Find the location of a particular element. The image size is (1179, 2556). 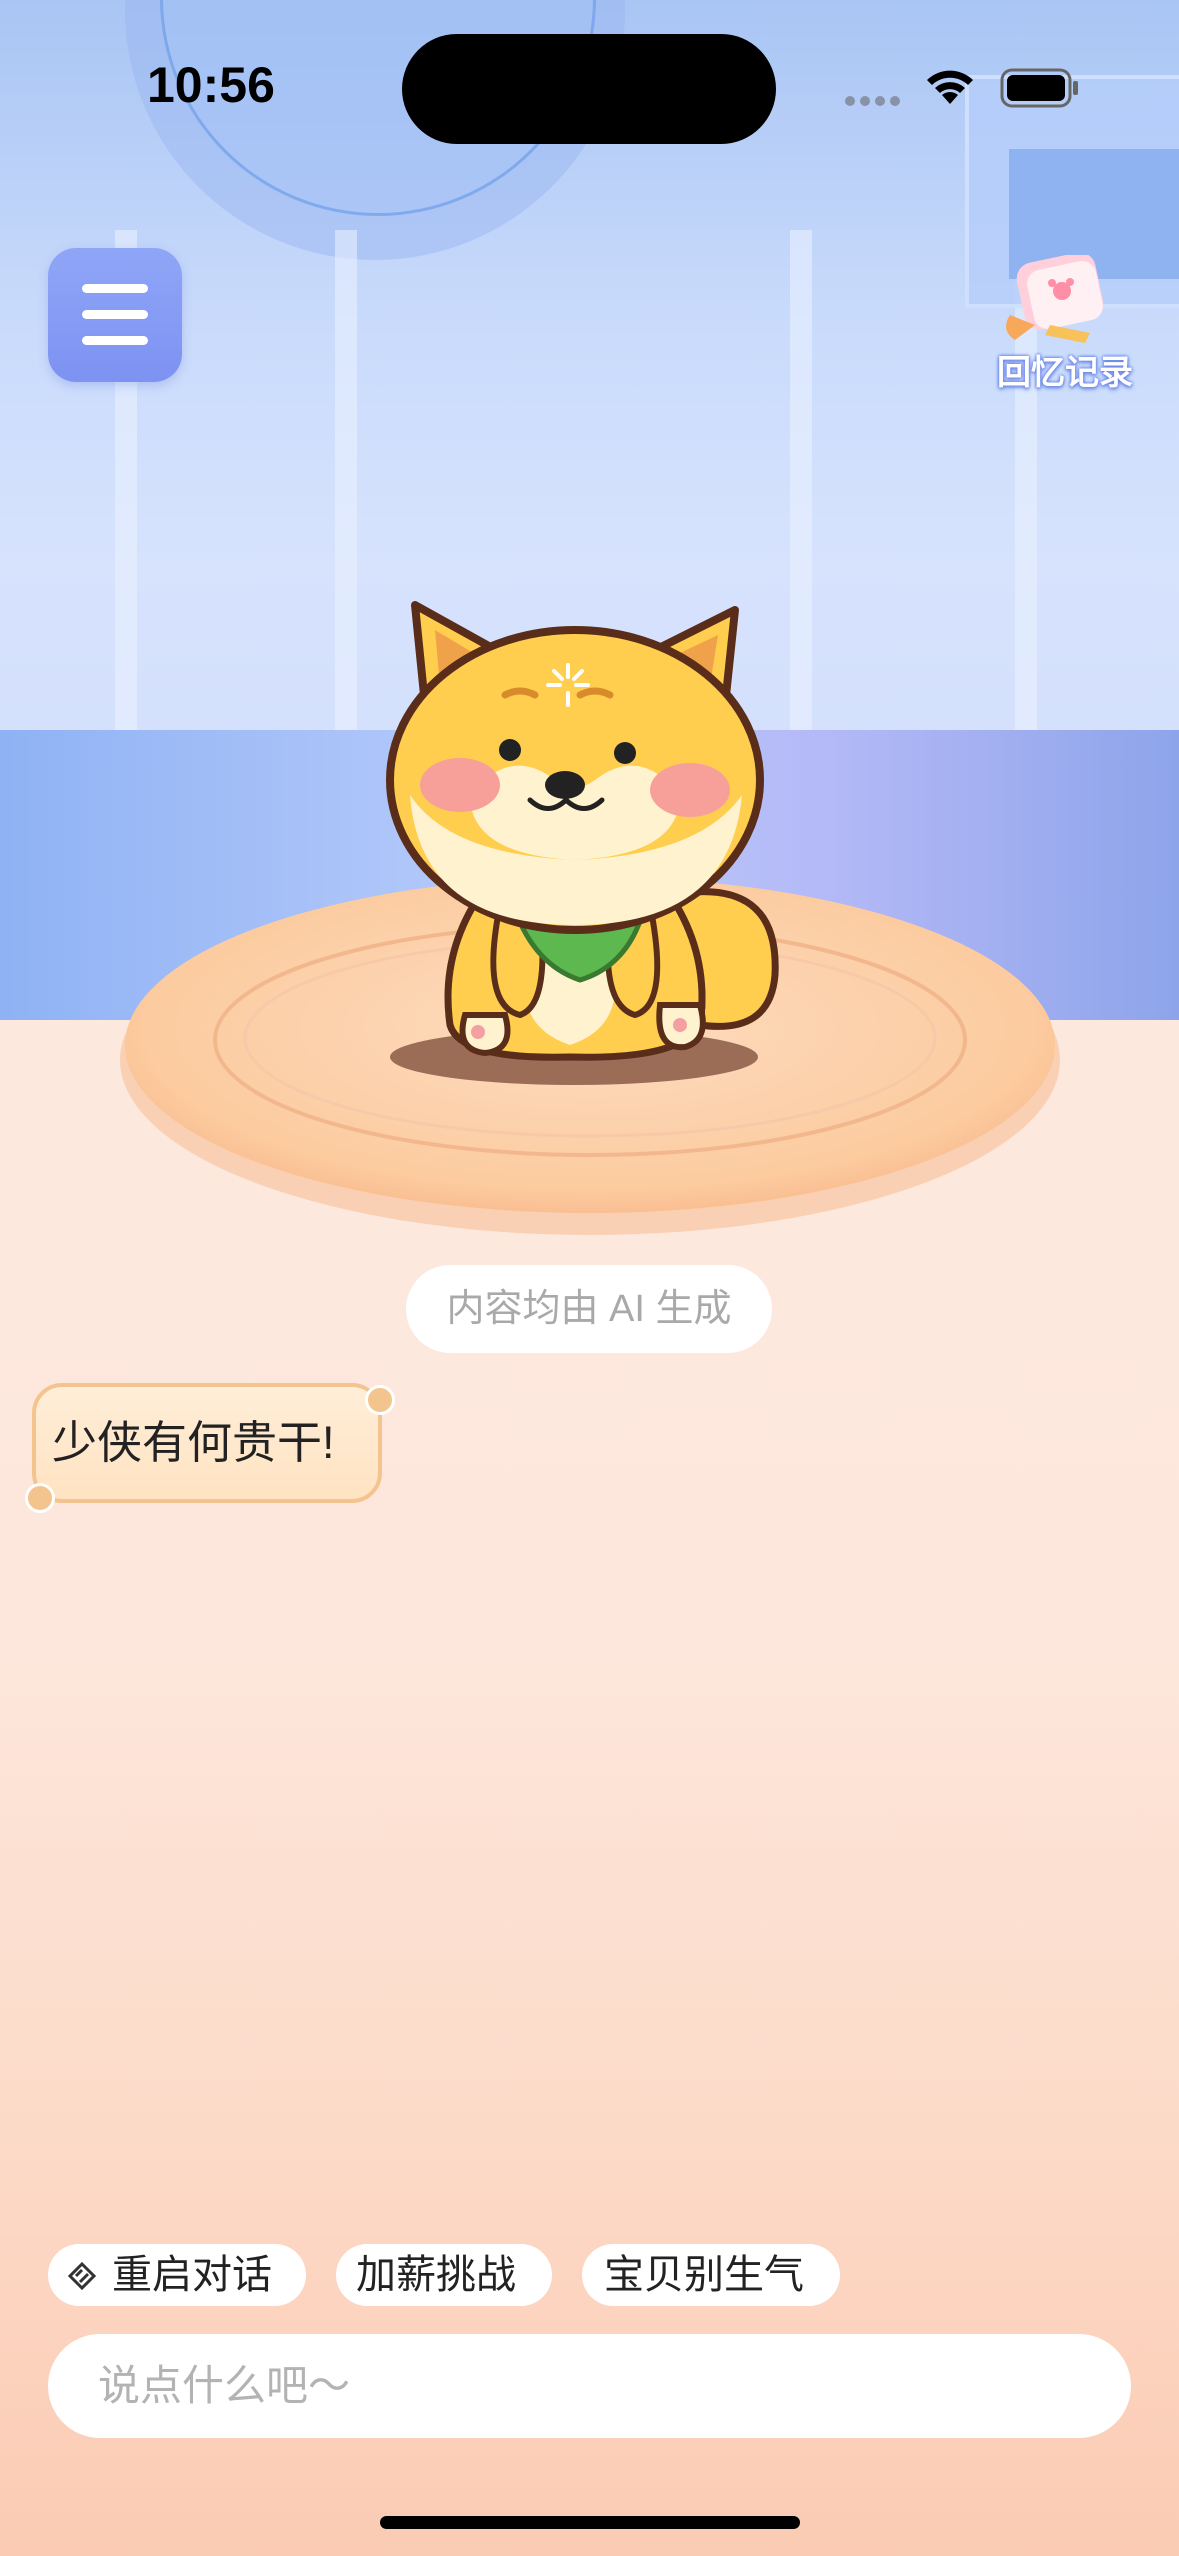

chip-label: 加薪挑战 is located at coordinates (436, 2275).